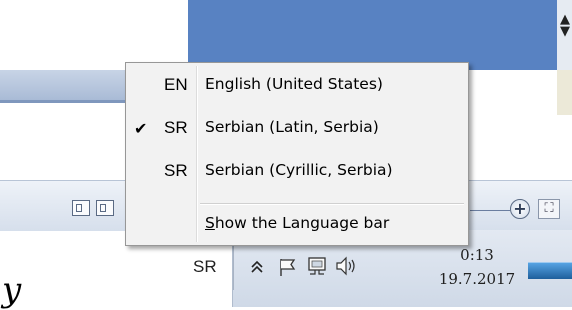  I want to click on background-letter: y, so click(12, 290).